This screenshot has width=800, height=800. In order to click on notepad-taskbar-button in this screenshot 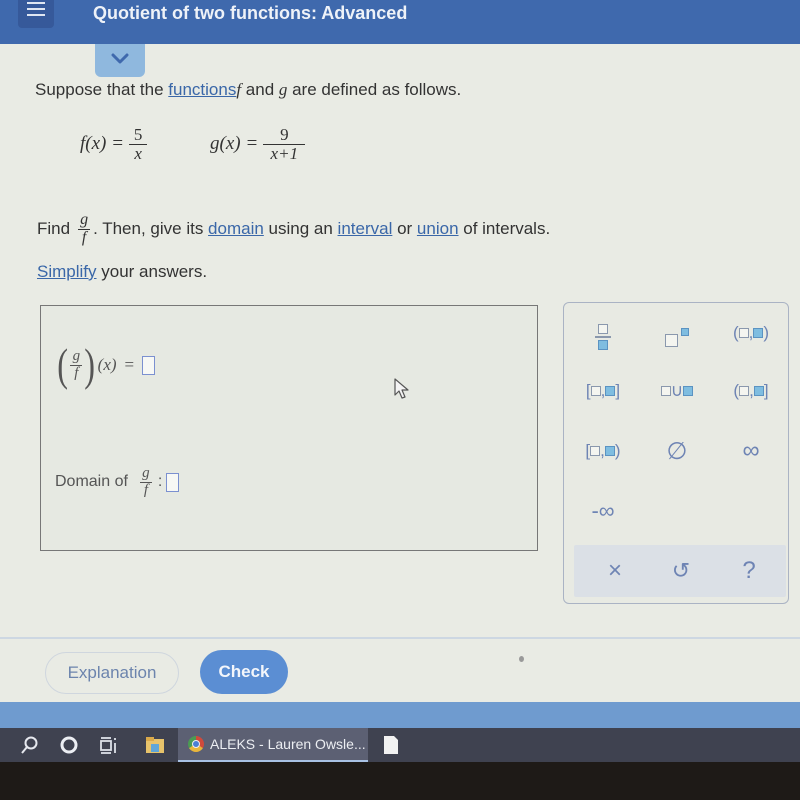, I will do `click(391, 745)`.